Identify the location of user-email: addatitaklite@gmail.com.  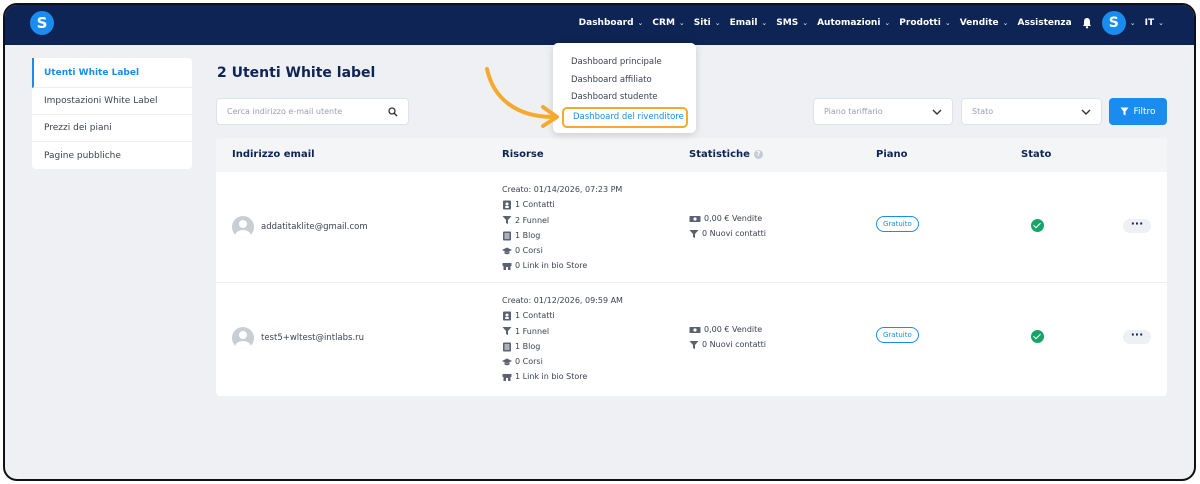
(314, 227).